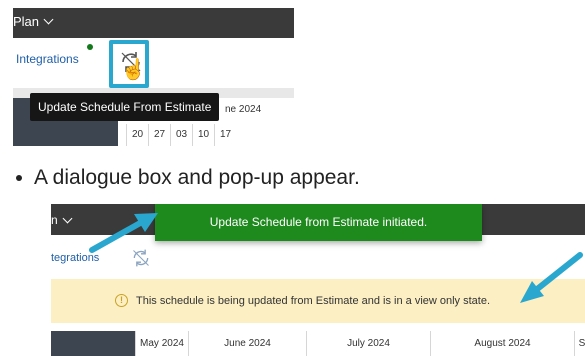 This screenshot has height=356, width=585. What do you see at coordinates (125, 107) in the screenshot?
I see `tooltip: Update Schedule From Estimate` at bounding box center [125, 107].